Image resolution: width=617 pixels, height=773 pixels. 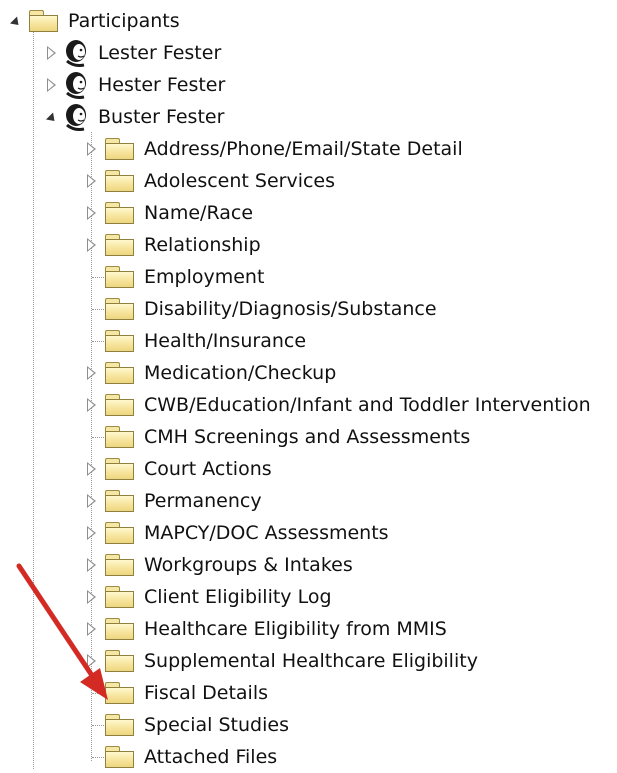 I want to click on tree-node-label: Disability/Diagnosis/Substance, so click(x=290, y=309).